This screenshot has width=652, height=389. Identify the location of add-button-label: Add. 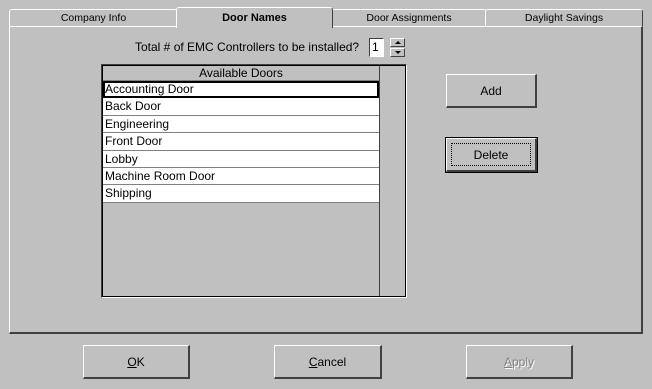
(491, 91).